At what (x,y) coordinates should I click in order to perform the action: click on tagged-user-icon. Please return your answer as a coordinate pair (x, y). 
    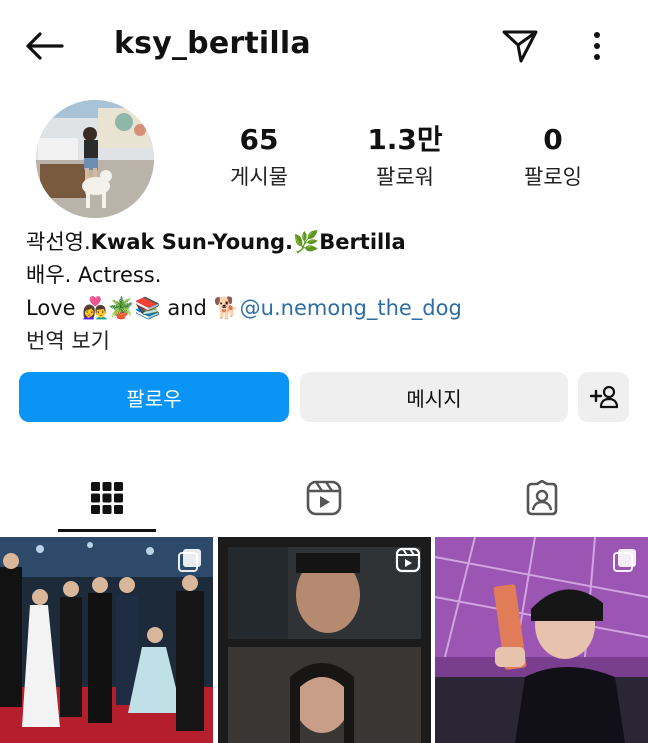
    Looking at the image, I should click on (542, 498).